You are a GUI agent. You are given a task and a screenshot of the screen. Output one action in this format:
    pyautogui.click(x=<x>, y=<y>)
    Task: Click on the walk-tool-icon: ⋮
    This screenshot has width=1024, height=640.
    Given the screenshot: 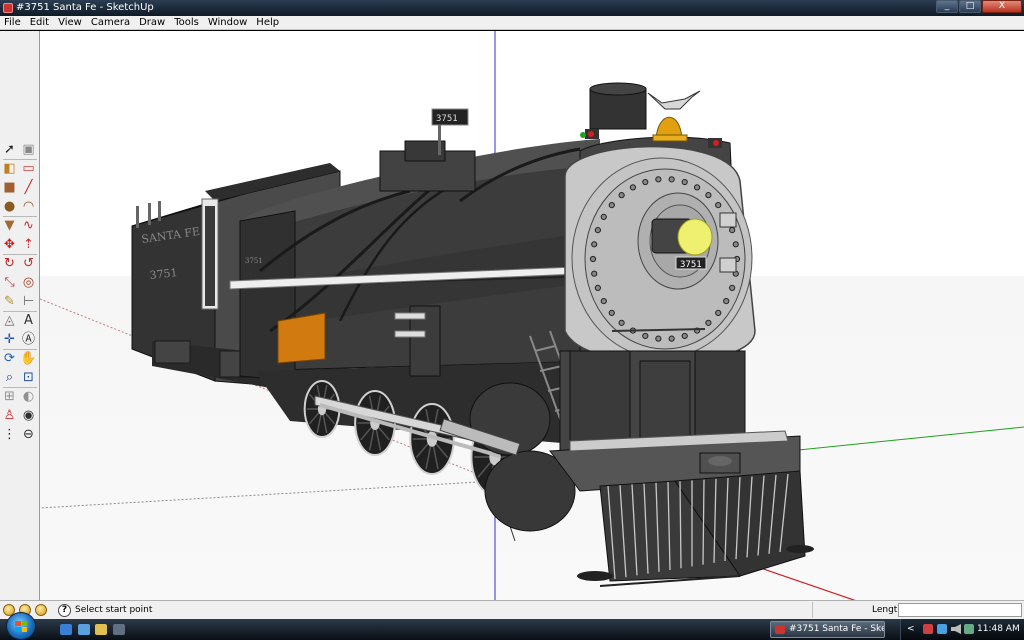 What is the action you would take?
    pyautogui.click(x=9, y=434)
    